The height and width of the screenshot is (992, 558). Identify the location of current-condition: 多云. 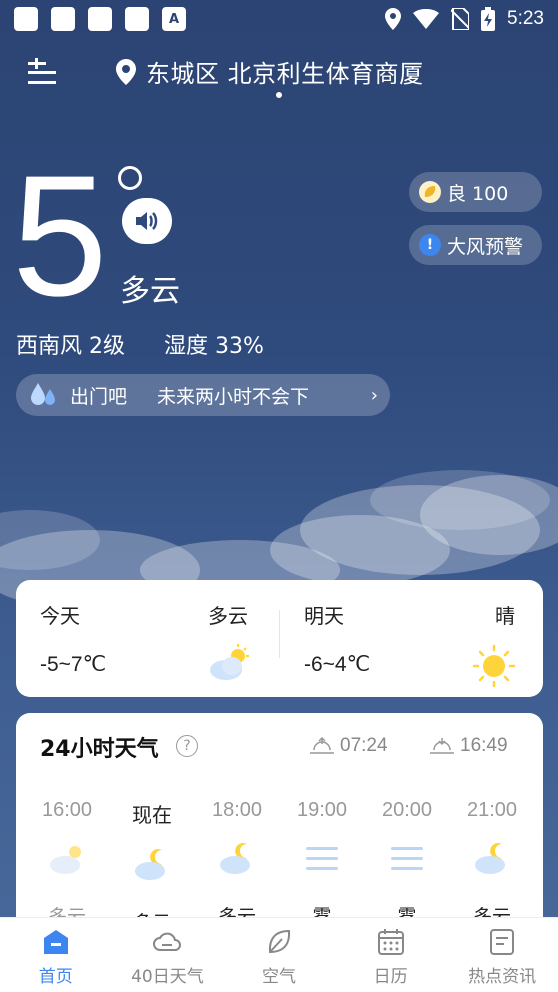
(150, 291).